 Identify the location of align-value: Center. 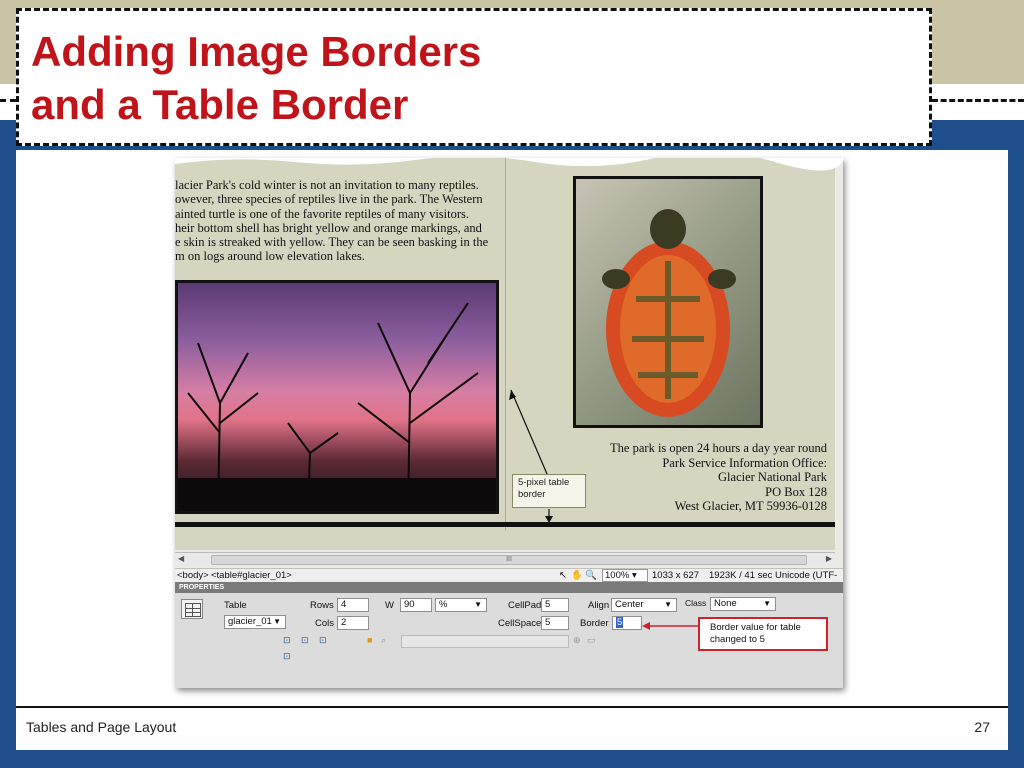
(629, 604).